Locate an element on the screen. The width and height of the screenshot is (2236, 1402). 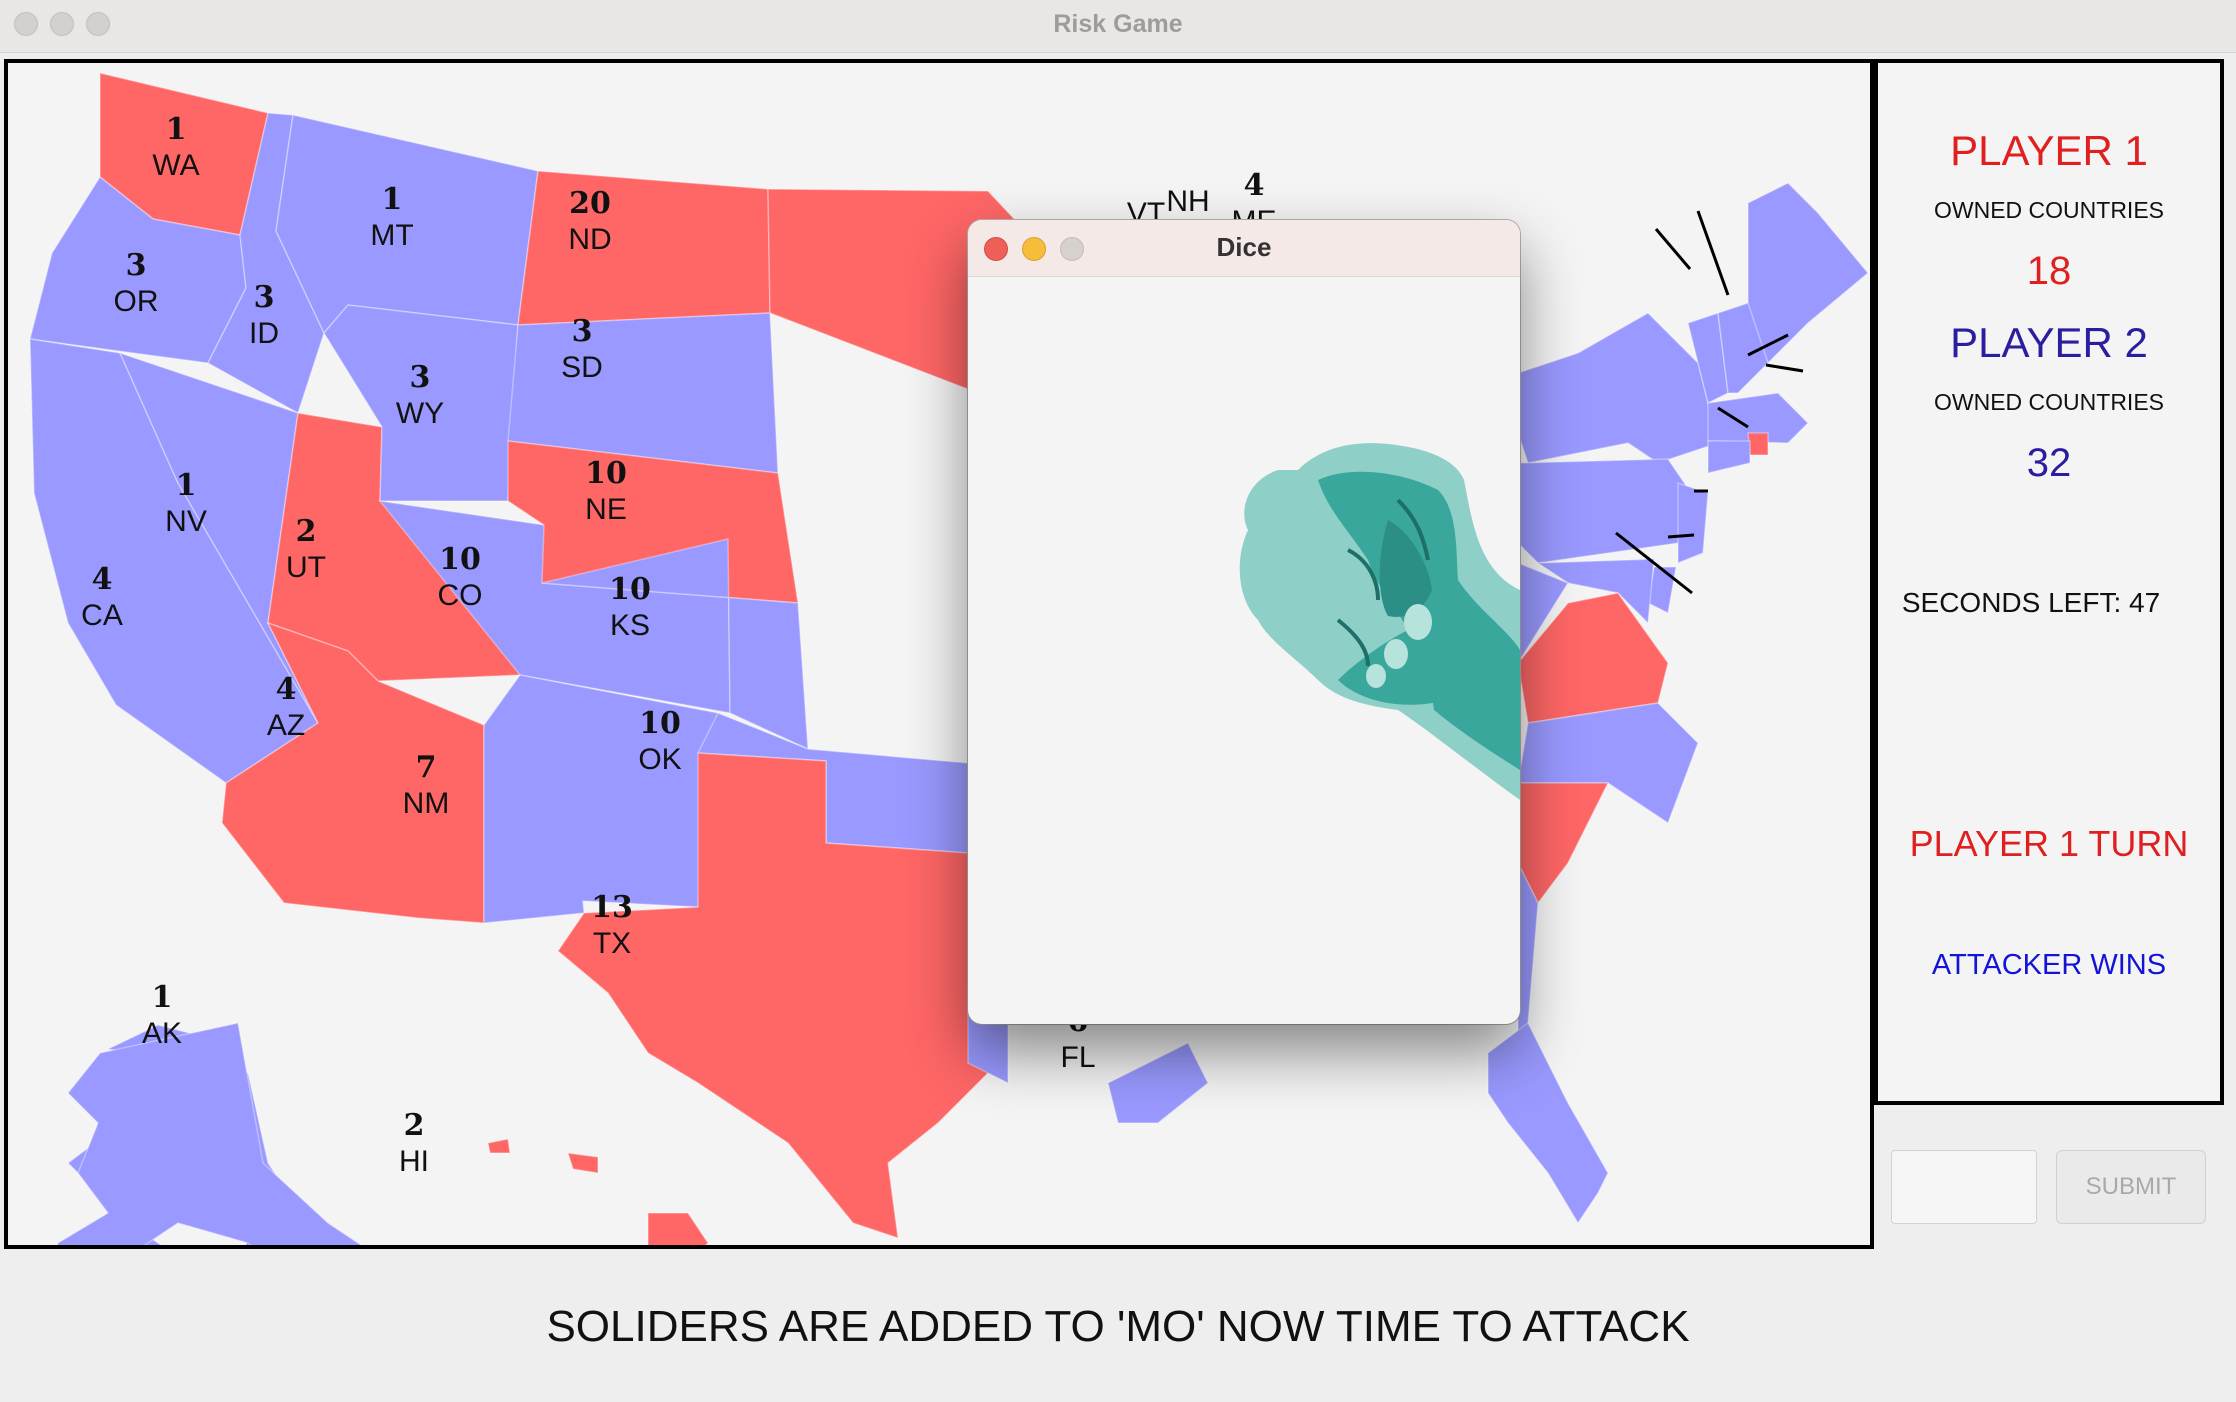
state-nj is located at coordinates (1693, 523).